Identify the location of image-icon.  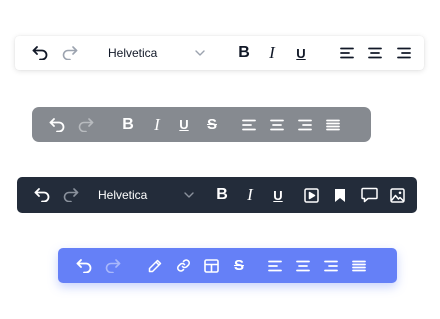
(397, 195).